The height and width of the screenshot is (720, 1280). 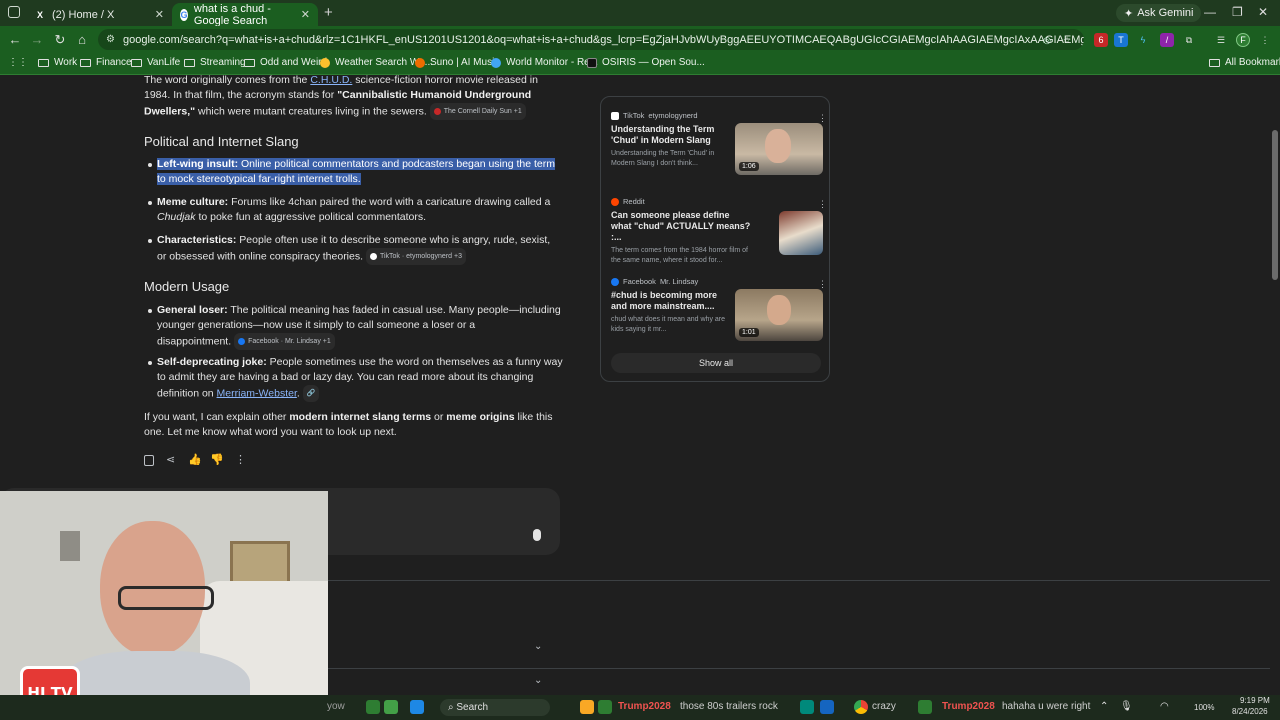 What do you see at coordinates (1164, 706) in the screenshot?
I see `wifi-icon: ◠` at bounding box center [1164, 706].